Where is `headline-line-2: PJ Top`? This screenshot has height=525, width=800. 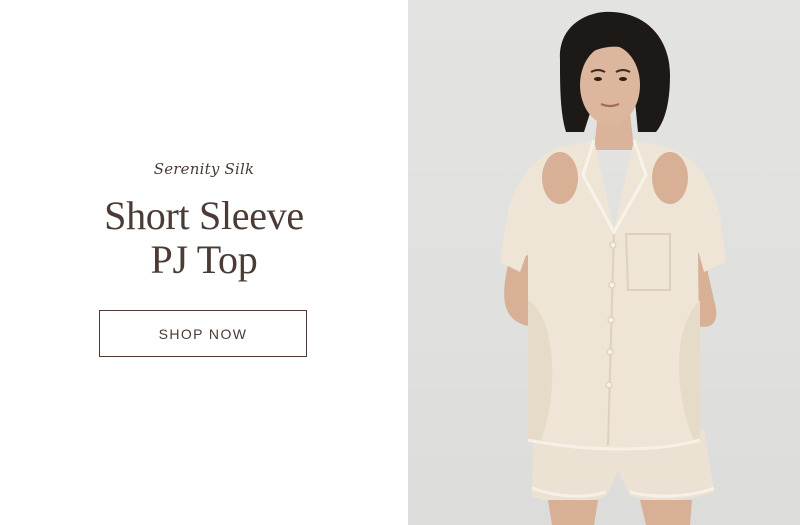
headline-line-2: PJ Top is located at coordinates (204, 259).